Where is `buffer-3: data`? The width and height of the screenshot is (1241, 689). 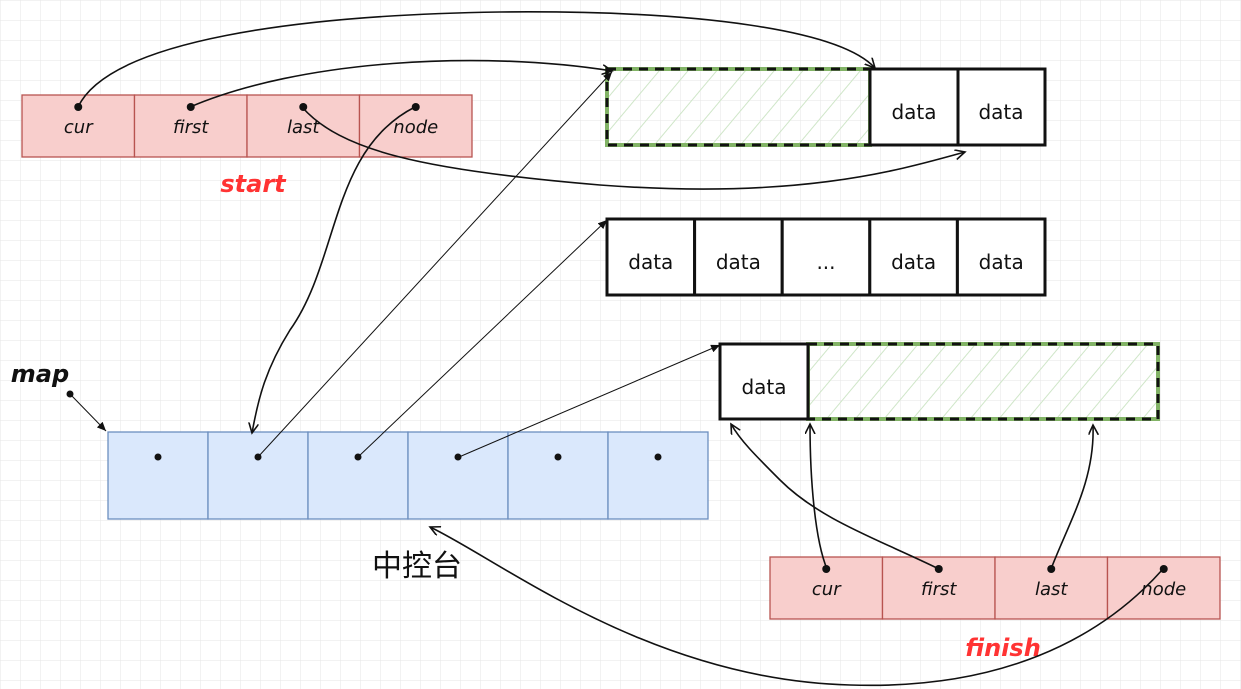
buffer-3: data is located at coordinates (939, 381).